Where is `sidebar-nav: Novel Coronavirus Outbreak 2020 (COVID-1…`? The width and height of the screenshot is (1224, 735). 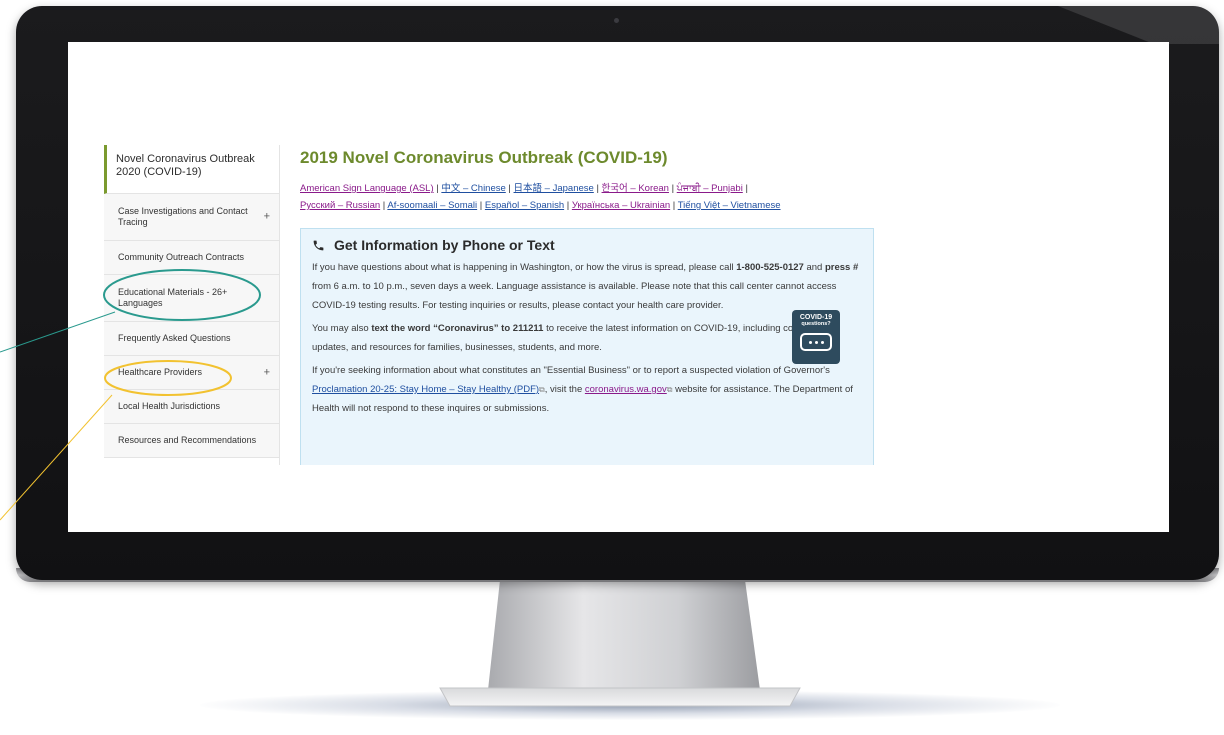
sidebar-nav: Novel Coronavirus Outbreak 2020 (COVID-1… is located at coordinates (192, 305).